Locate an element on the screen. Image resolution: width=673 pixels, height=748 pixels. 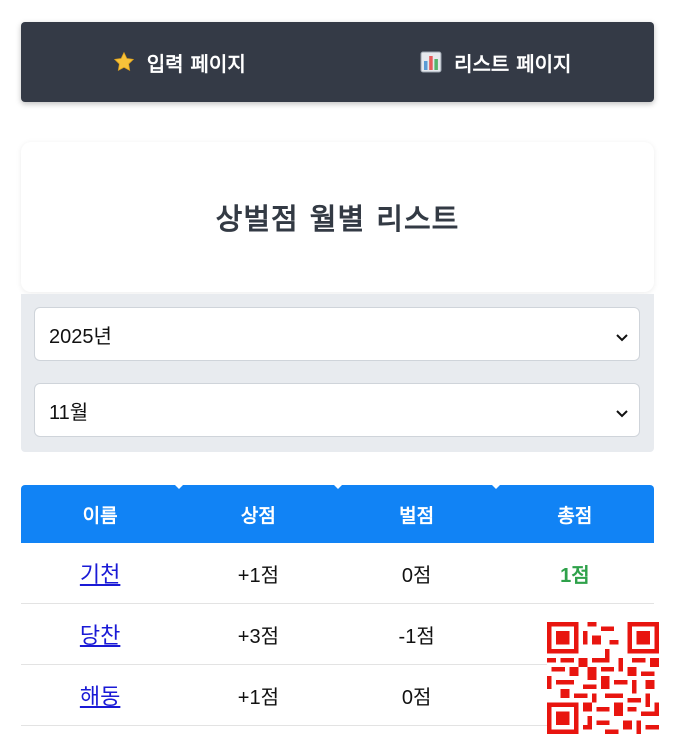
month-select-value: 11월 is located at coordinates (69, 412).